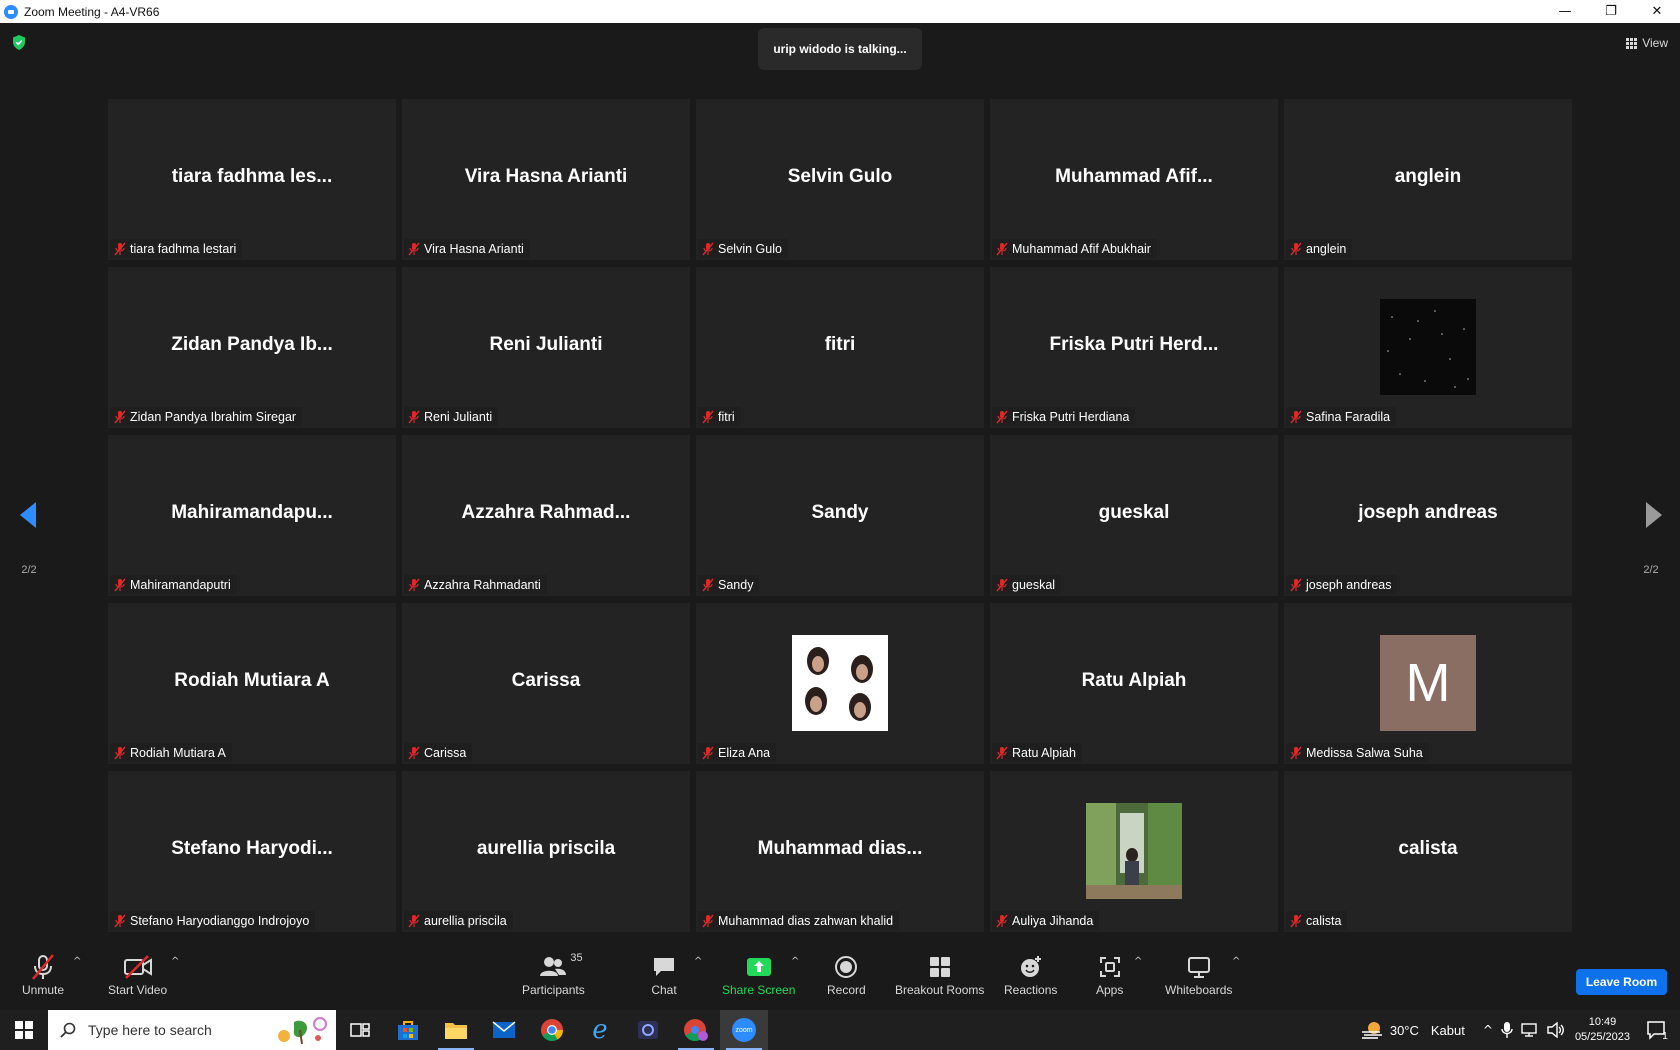  Describe the element at coordinates (1565, 11) in the screenshot. I see `minimize-button: —` at that location.